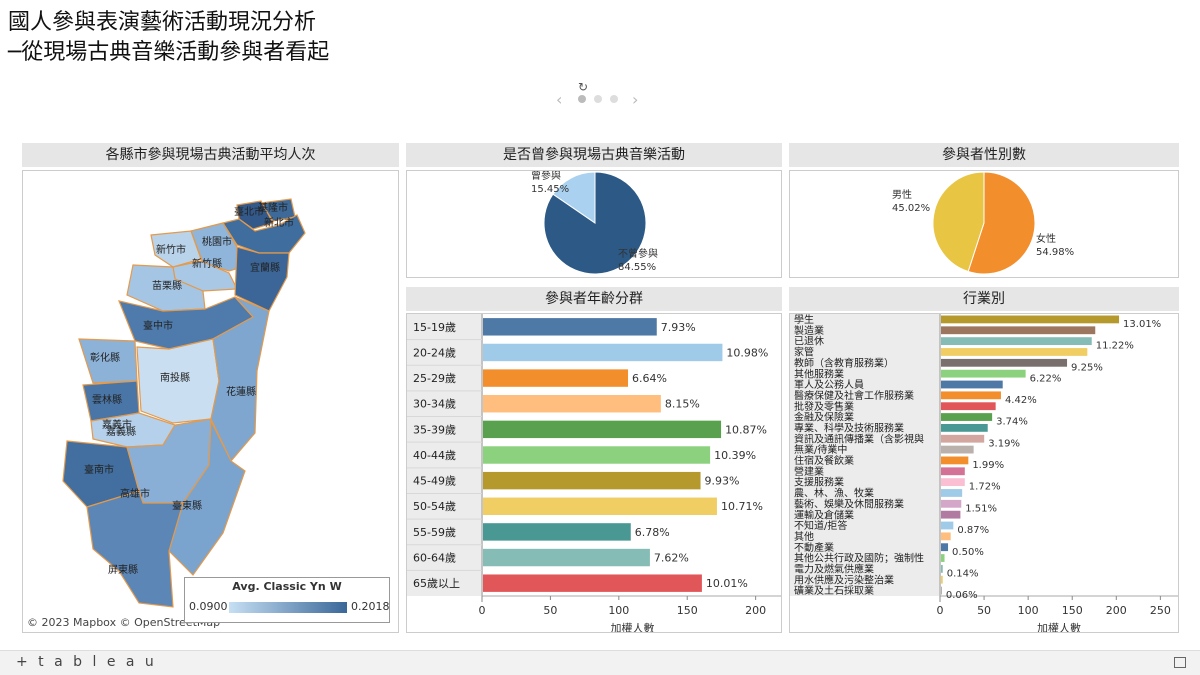 The image size is (1200, 675). What do you see at coordinates (1160, 610) in the screenshot?
I see `axis-tick-label: 250` at bounding box center [1160, 610].